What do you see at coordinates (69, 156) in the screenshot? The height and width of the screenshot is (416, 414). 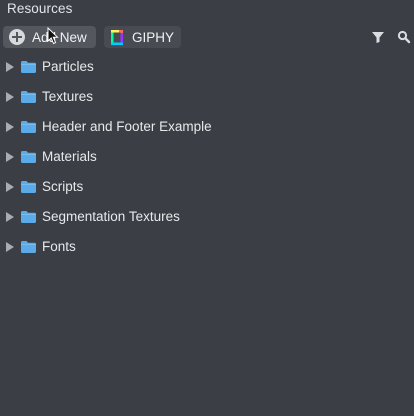 I see `tree-item-label: Materials` at bounding box center [69, 156].